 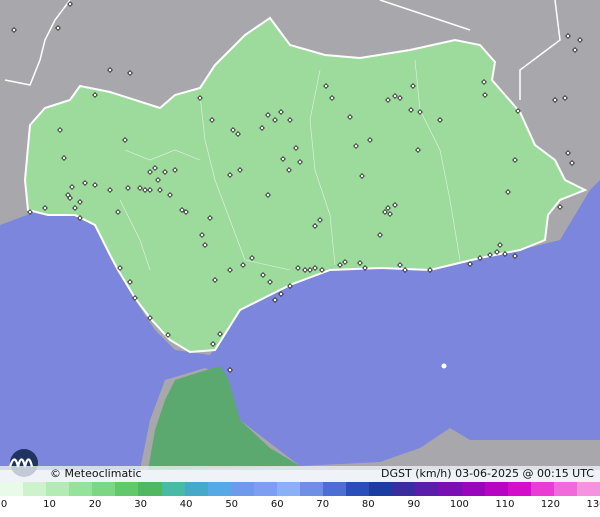 I want to click on scale-tick-label: 30, so click(x=140, y=504).